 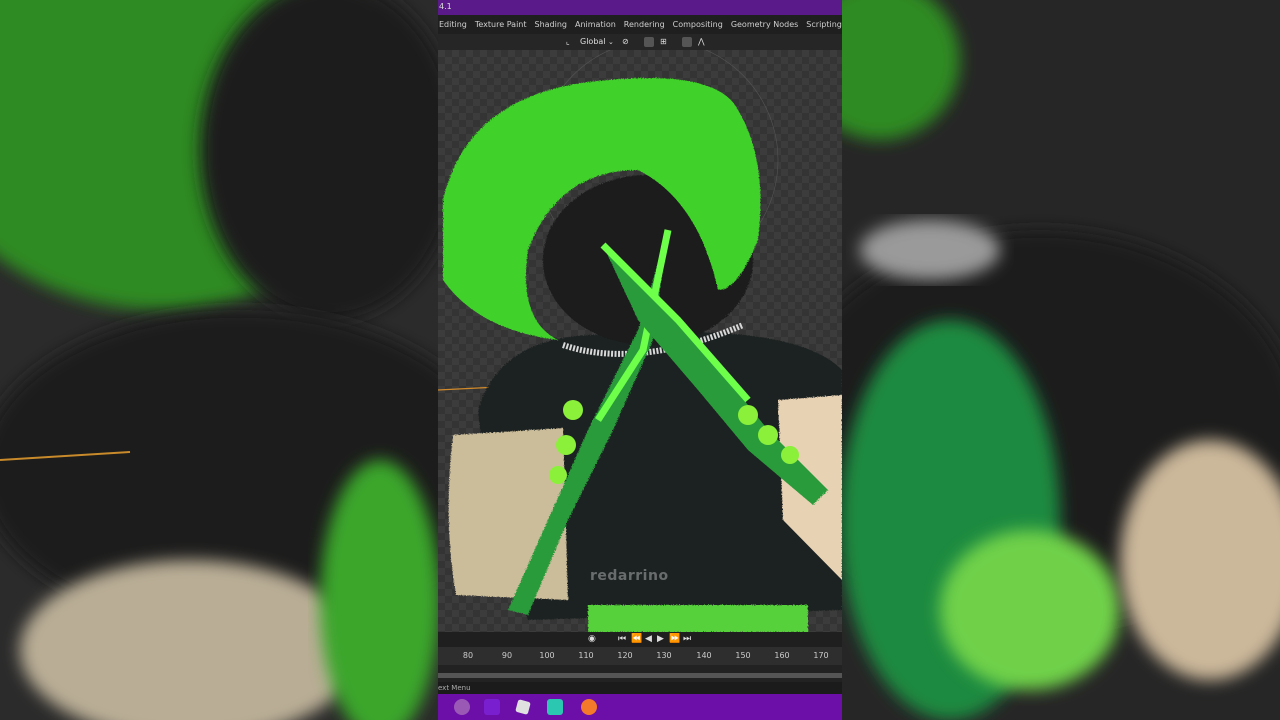 I want to click on frame-tick: 80, so click(x=468, y=655).